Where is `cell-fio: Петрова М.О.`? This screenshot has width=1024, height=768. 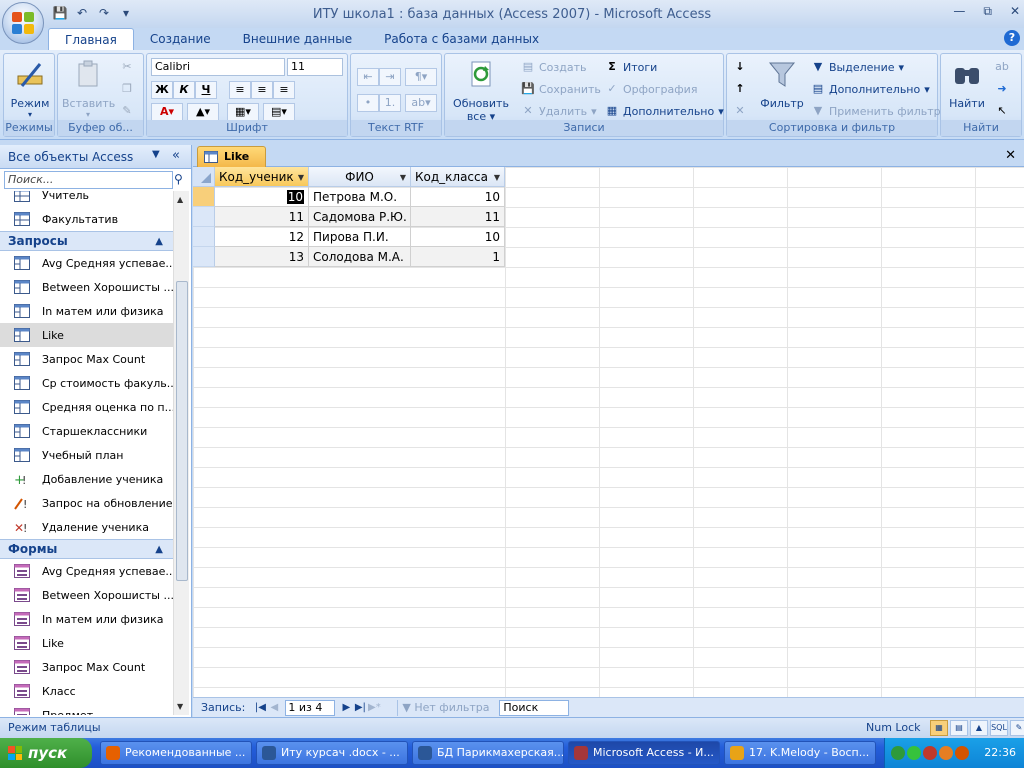 cell-fio: Петрова М.О. is located at coordinates (360, 197).